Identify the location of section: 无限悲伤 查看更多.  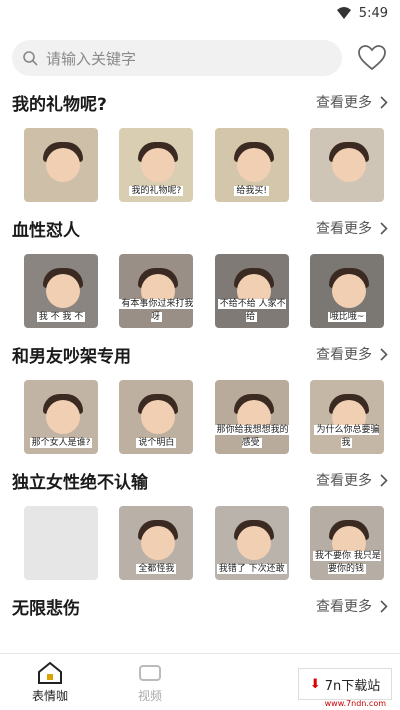
(200, 606).